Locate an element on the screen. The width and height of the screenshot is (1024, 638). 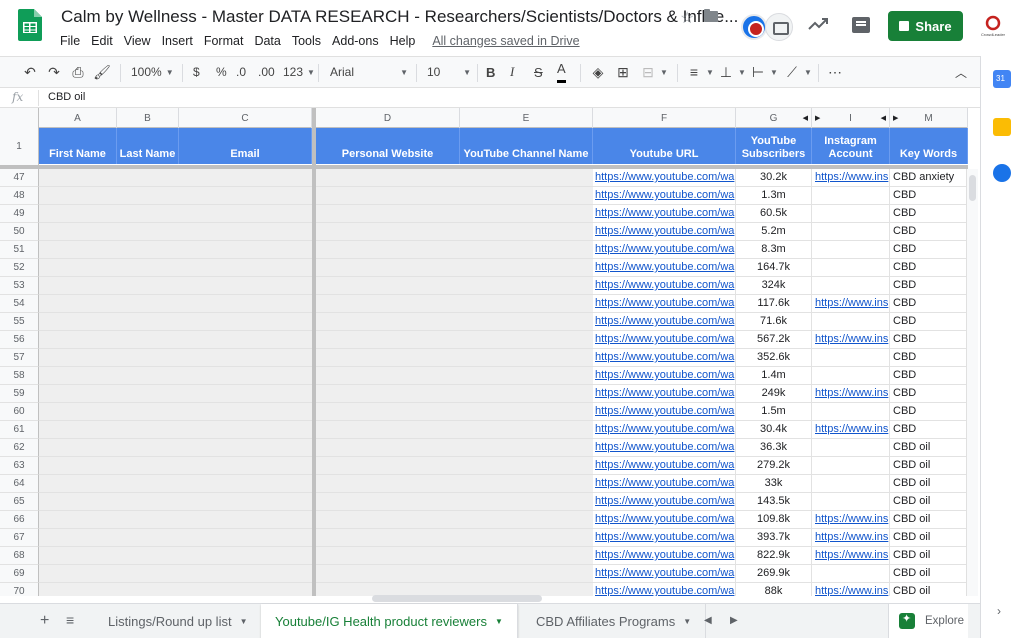
subscribers-cell: 71.6k is located at coordinates (774, 322).